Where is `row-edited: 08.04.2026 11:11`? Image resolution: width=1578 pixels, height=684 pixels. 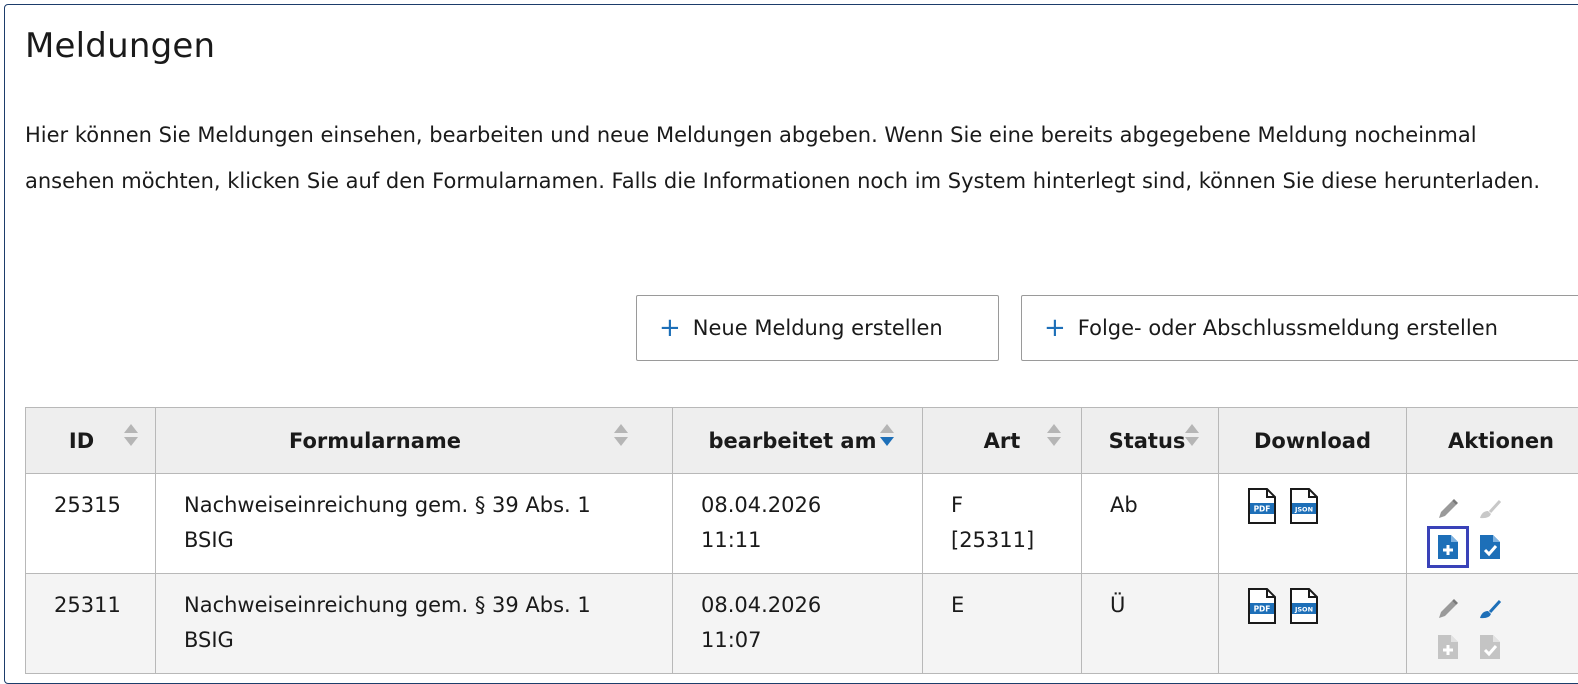
row-edited: 08.04.2026 11:11 is located at coordinates (798, 524).